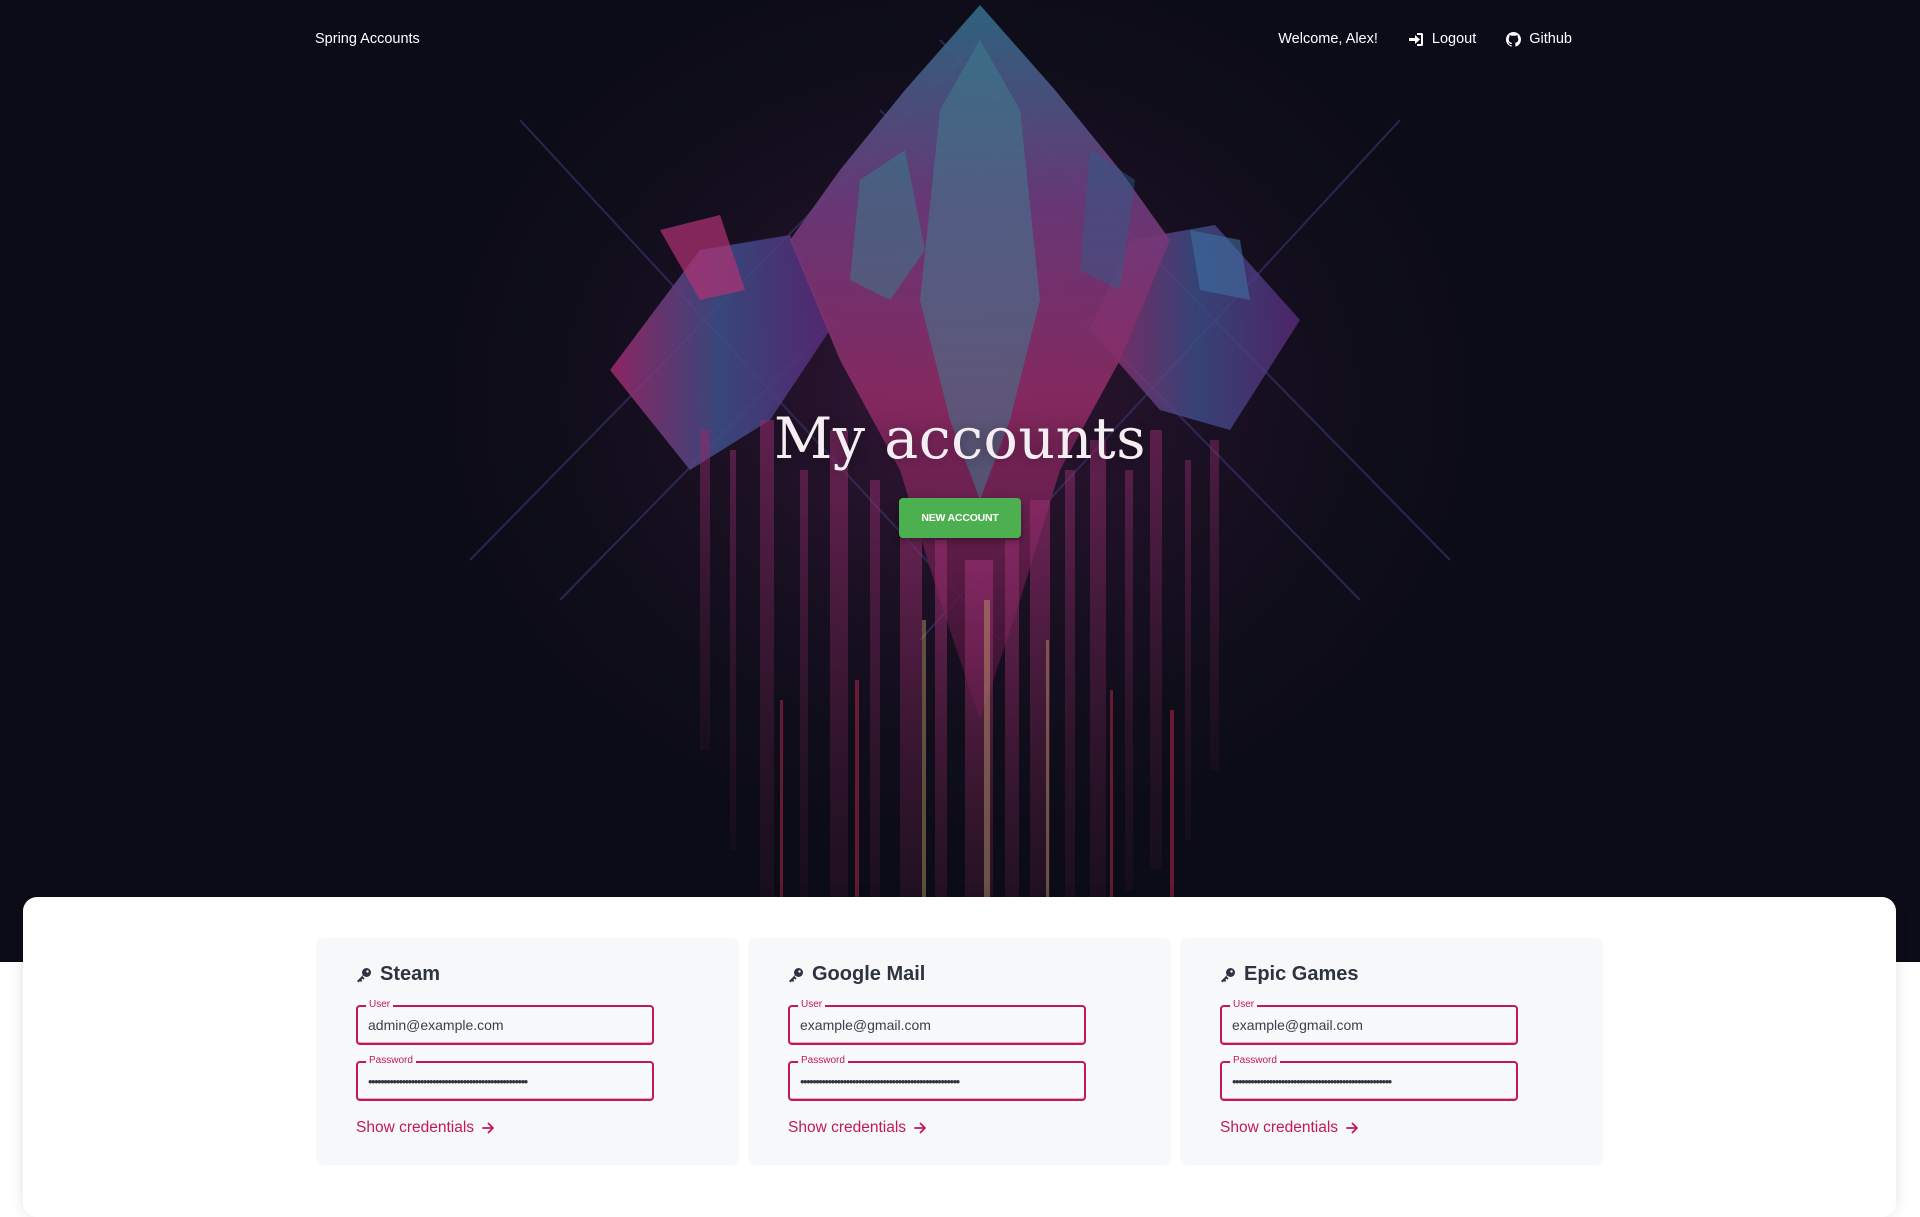 The height and width of the screenshot is (1217, 1920). I want to click on github-label: Github, so click(1550, 39).